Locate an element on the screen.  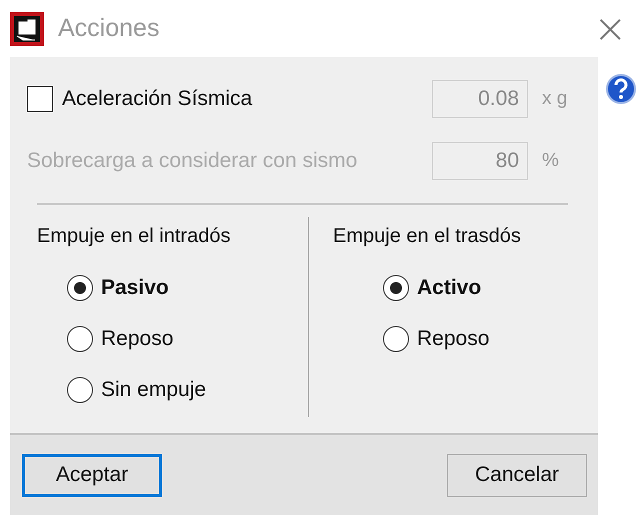
group-title: Empuje en el trasdós is located at coordinates (427, 236).